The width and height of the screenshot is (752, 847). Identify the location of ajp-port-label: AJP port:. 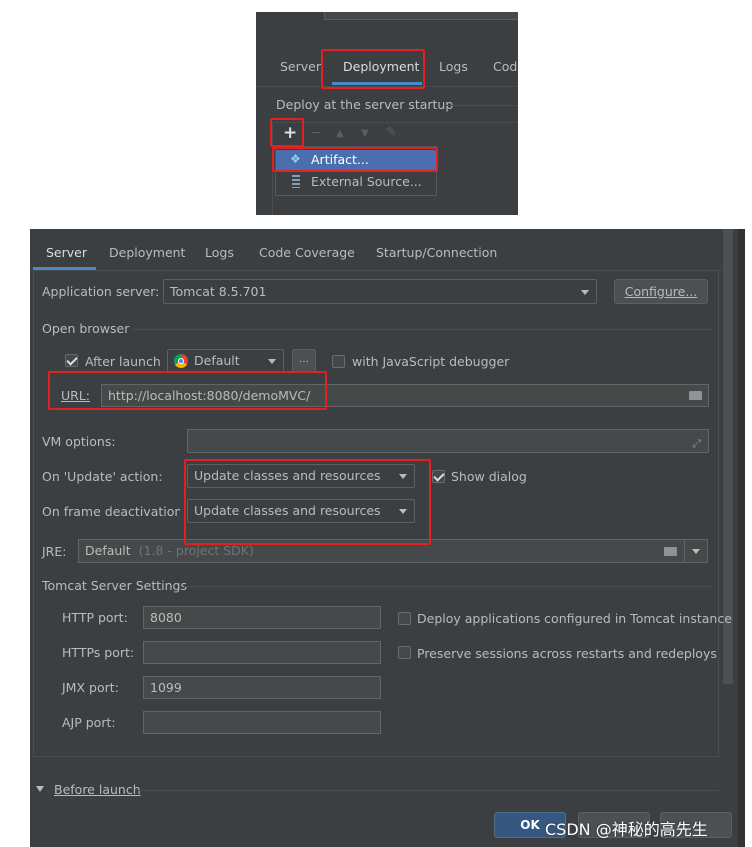
(89, 722).